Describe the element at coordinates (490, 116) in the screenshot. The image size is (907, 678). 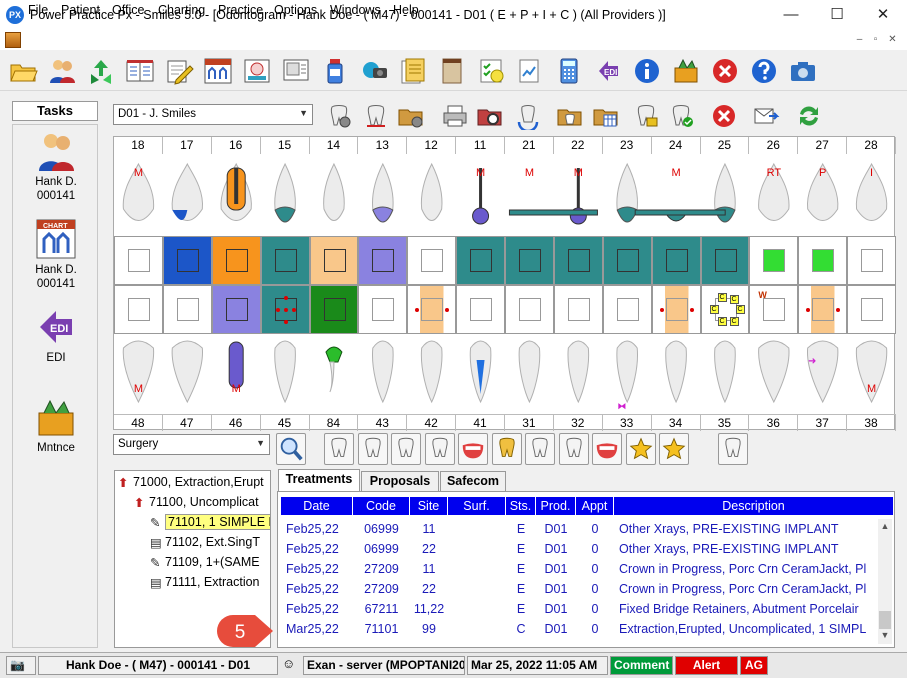
I see `folder-search-icon` at that location.